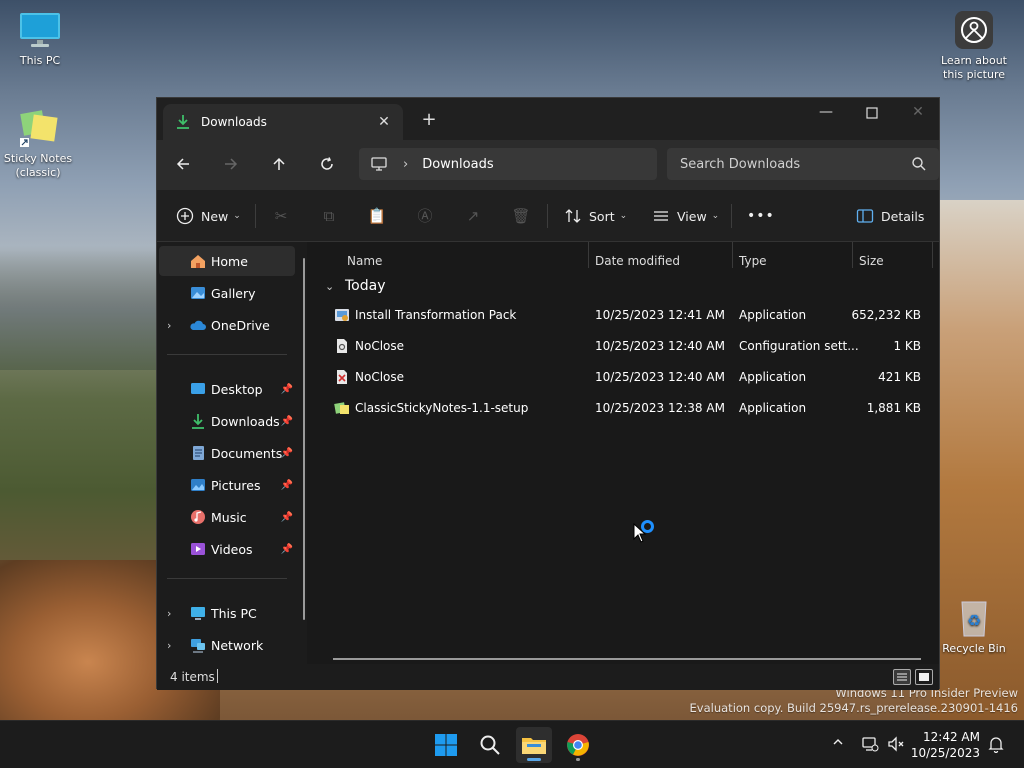 This screenshot has width=1024, height=768. Describe the element at coordinates (548, 119) in the screenshot. I see `title-bar: Downloads ✕ + — ✕` at that location.